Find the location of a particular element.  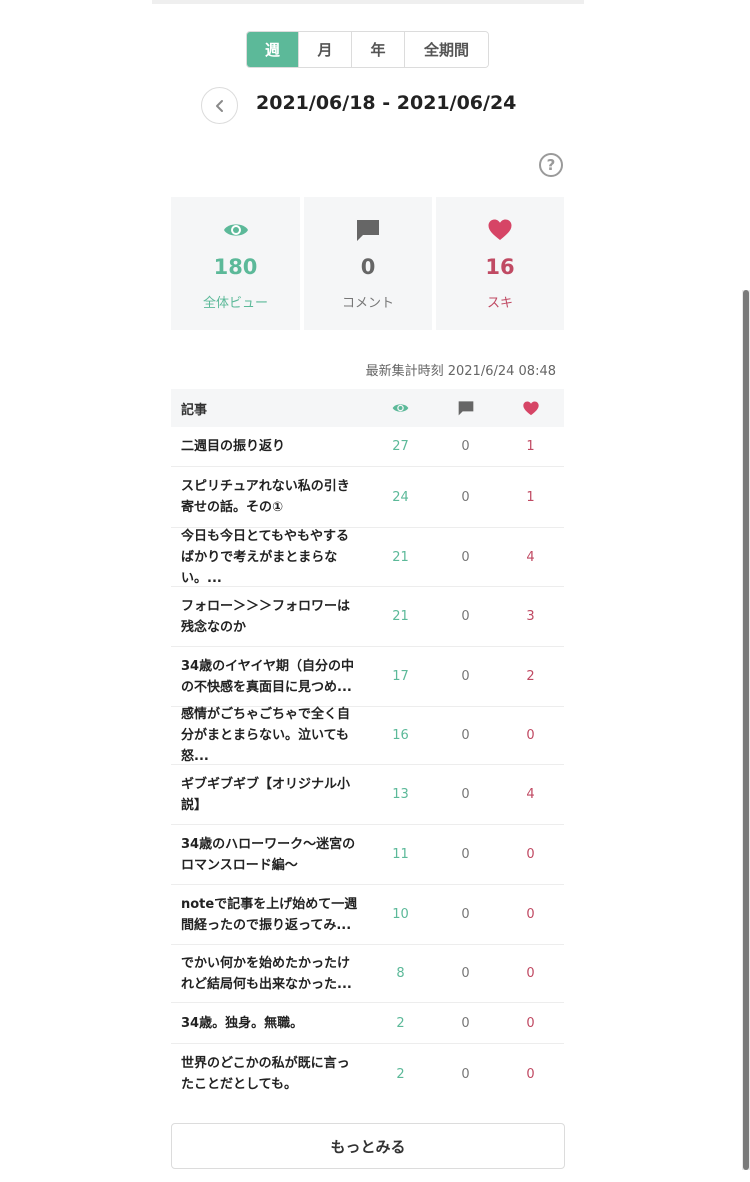

table-row: 二週目の振り返り 27 0 1 is located at coordinates (367, 447).